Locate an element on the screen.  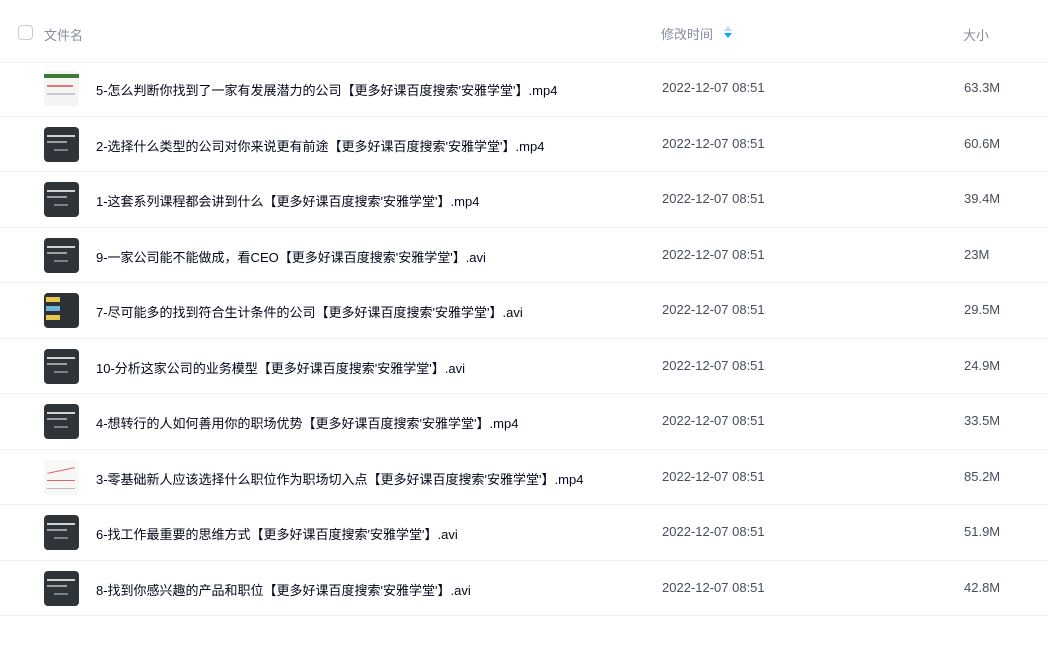
file-name-link: 5-怎么判断你找到了一家有发展潜力的公司【更多好课百度搜索'安雅学堂'】.mp4 is located at coordinates (326, 89).